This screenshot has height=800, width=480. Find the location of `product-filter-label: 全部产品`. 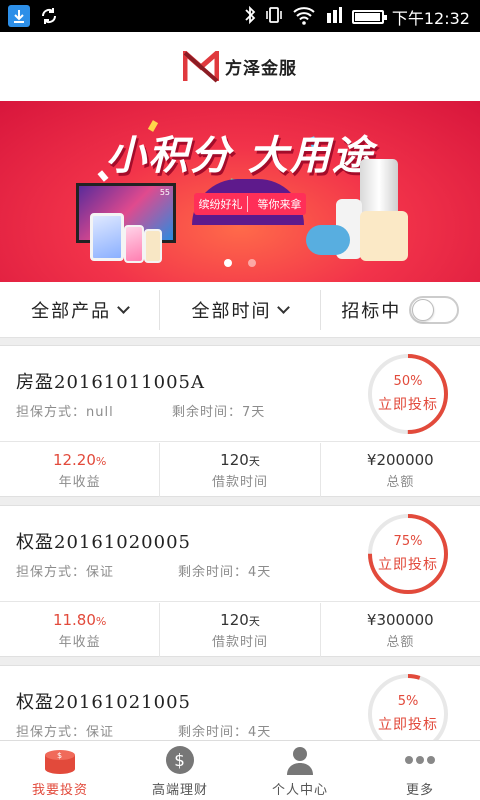

product-filter-label: 全部产品 is located at coordinates (71, 311).